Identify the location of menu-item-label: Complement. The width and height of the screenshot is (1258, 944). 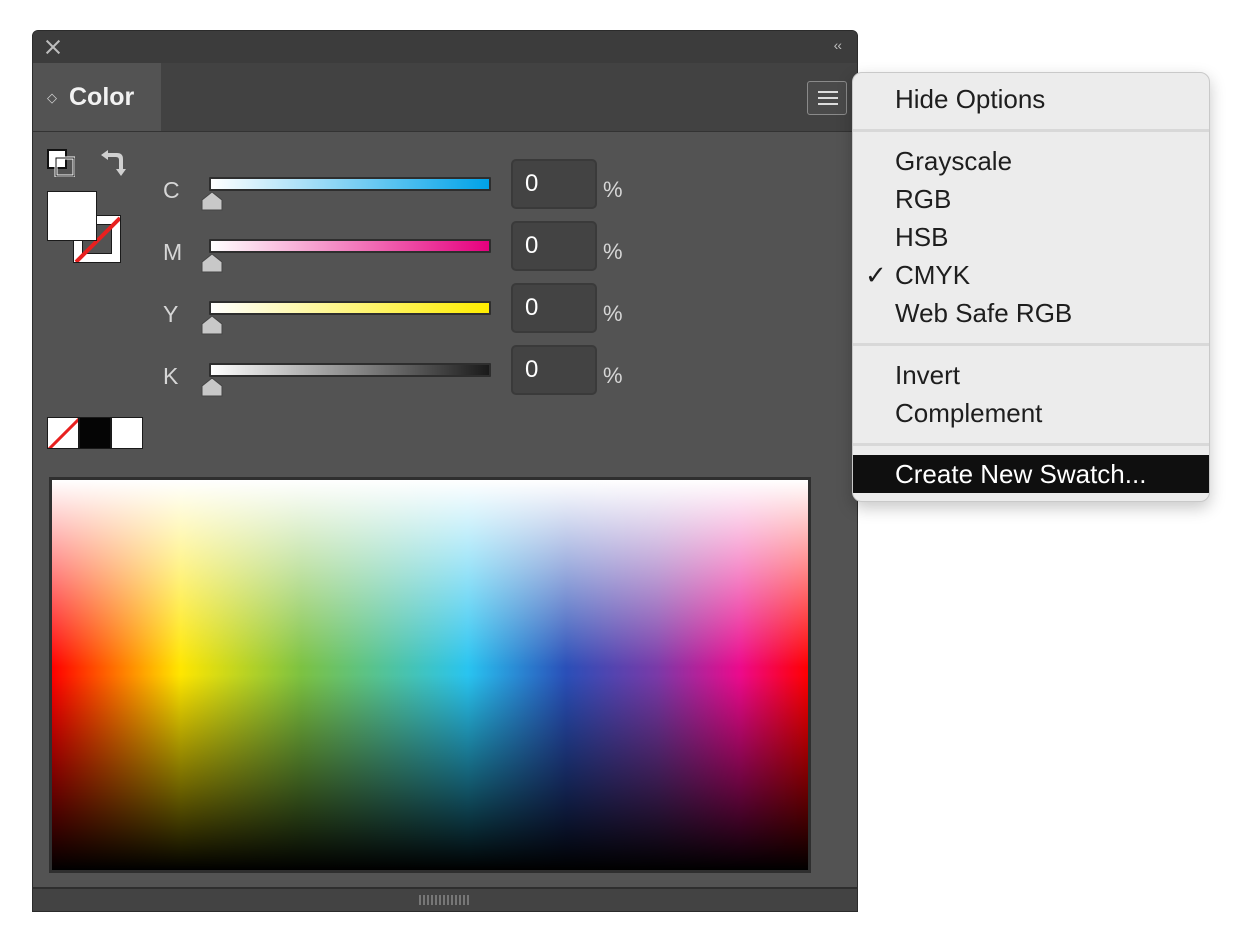
(969, 413).